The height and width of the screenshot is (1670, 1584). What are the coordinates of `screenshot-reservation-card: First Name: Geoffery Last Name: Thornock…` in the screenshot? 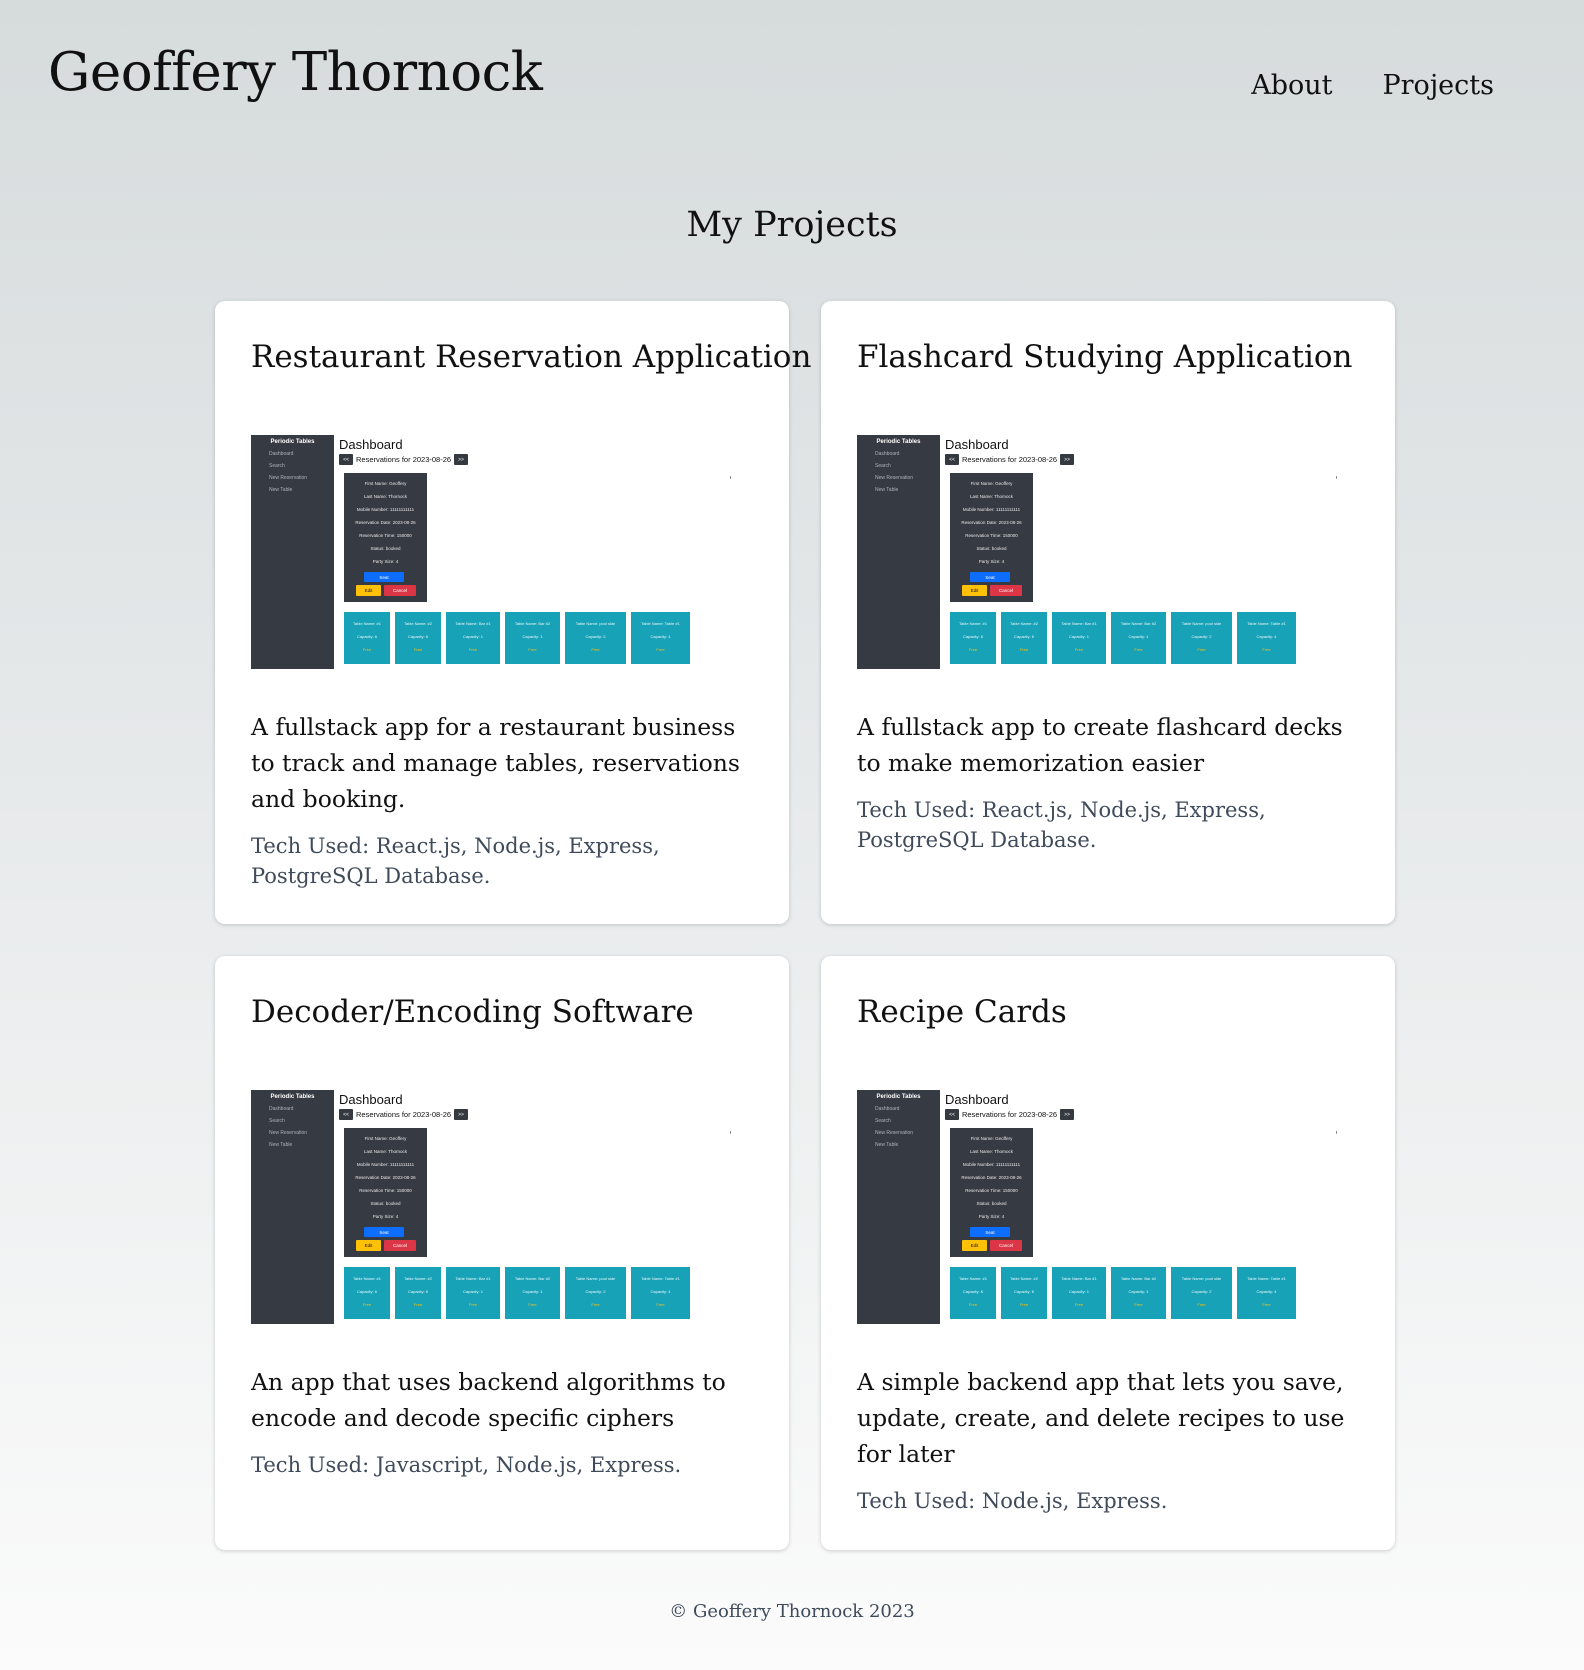 It's located at (385, 537).